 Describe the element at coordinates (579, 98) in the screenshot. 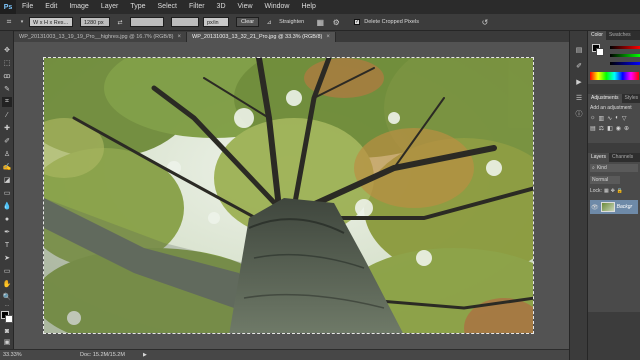

I see `properties-icon: ☰` at that location.